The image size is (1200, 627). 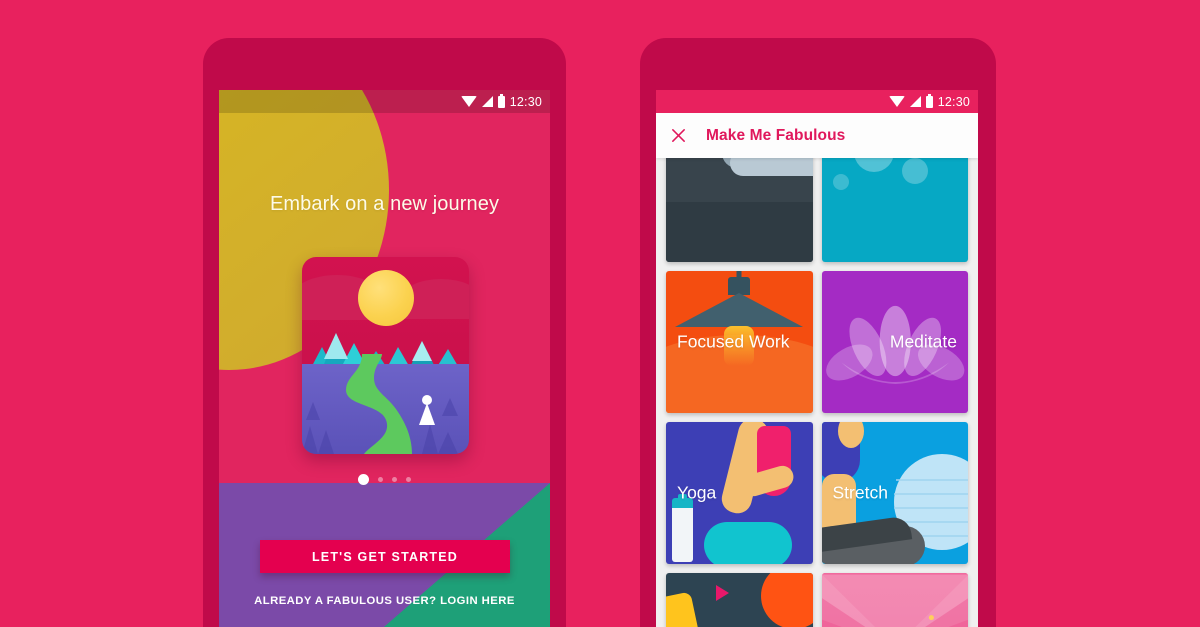 I want to click on app-bar-title: Make Me Fabulous, so click(x=776, y=135).